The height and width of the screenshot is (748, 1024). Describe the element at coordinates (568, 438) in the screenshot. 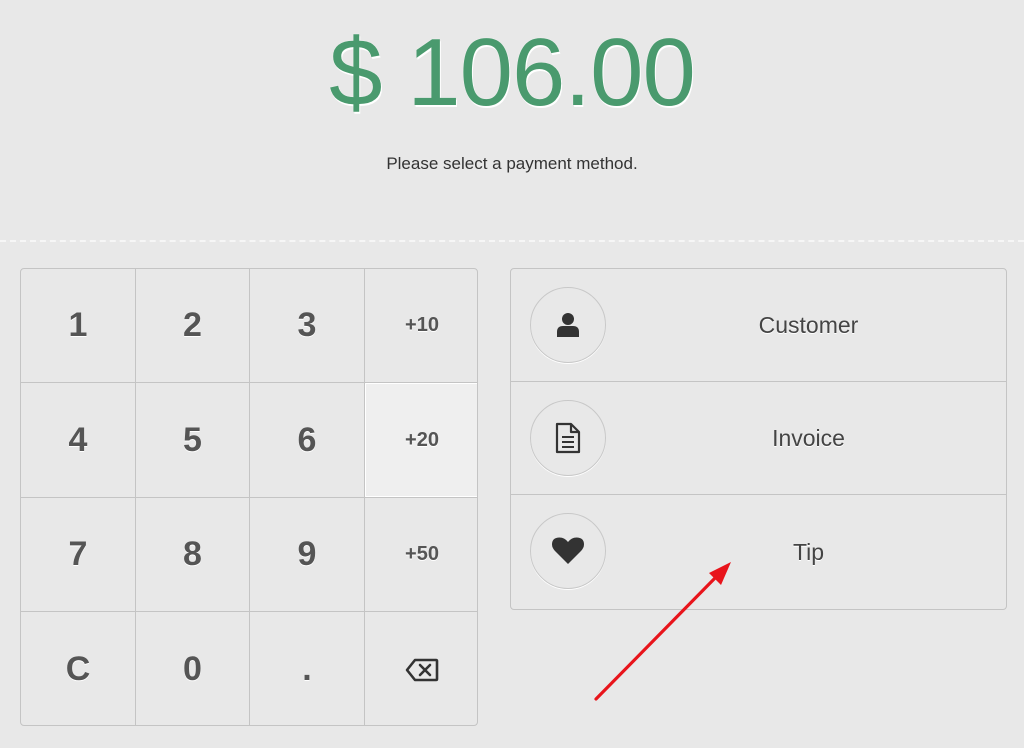

I see `document-icon` at that location.